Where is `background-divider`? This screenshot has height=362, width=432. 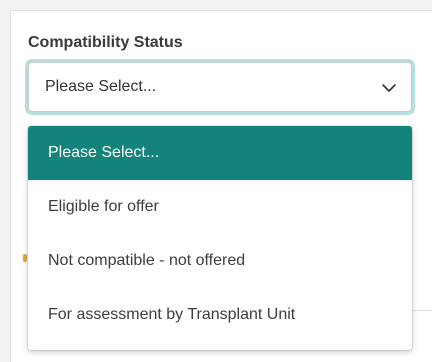 background-divider is located at coordinates (422, 310).